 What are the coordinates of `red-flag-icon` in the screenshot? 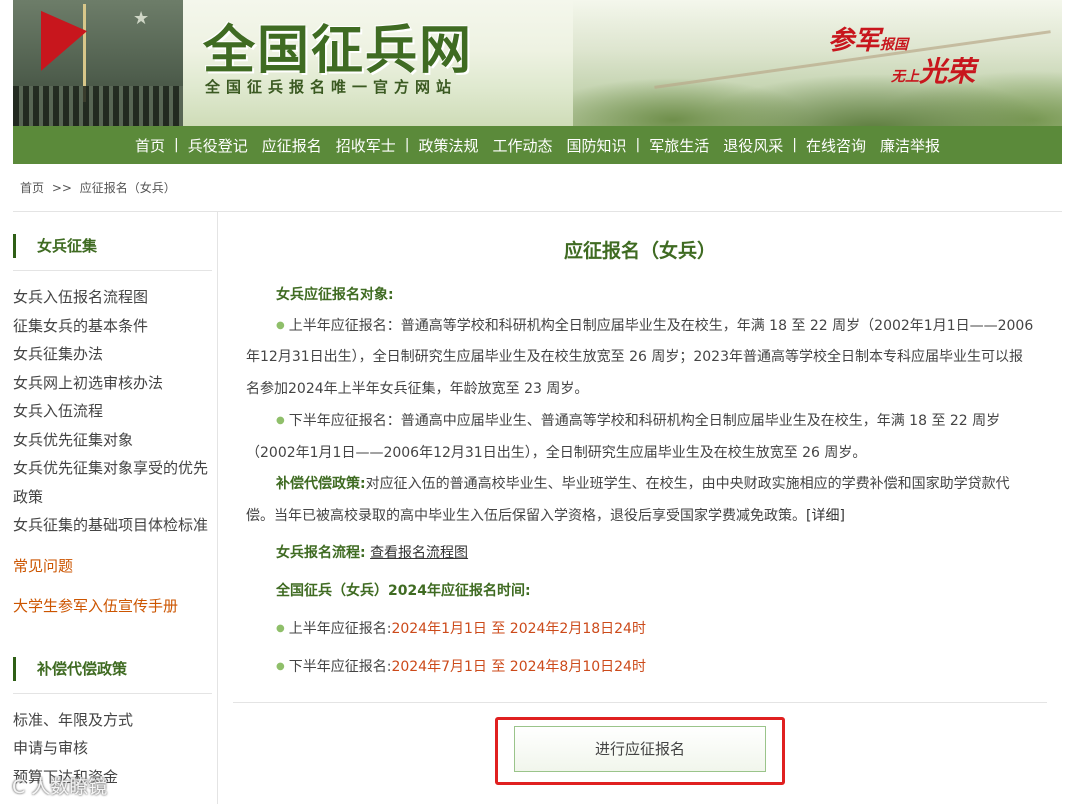 It's located at (64, 36).